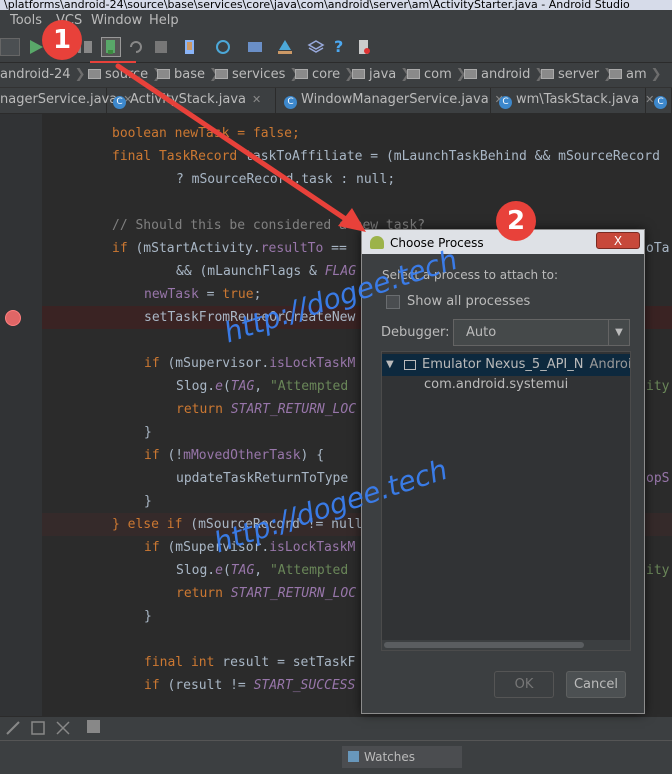 This screenshot has height=774, width=672. I want to click on annotation-arrow, so click(240, 147).